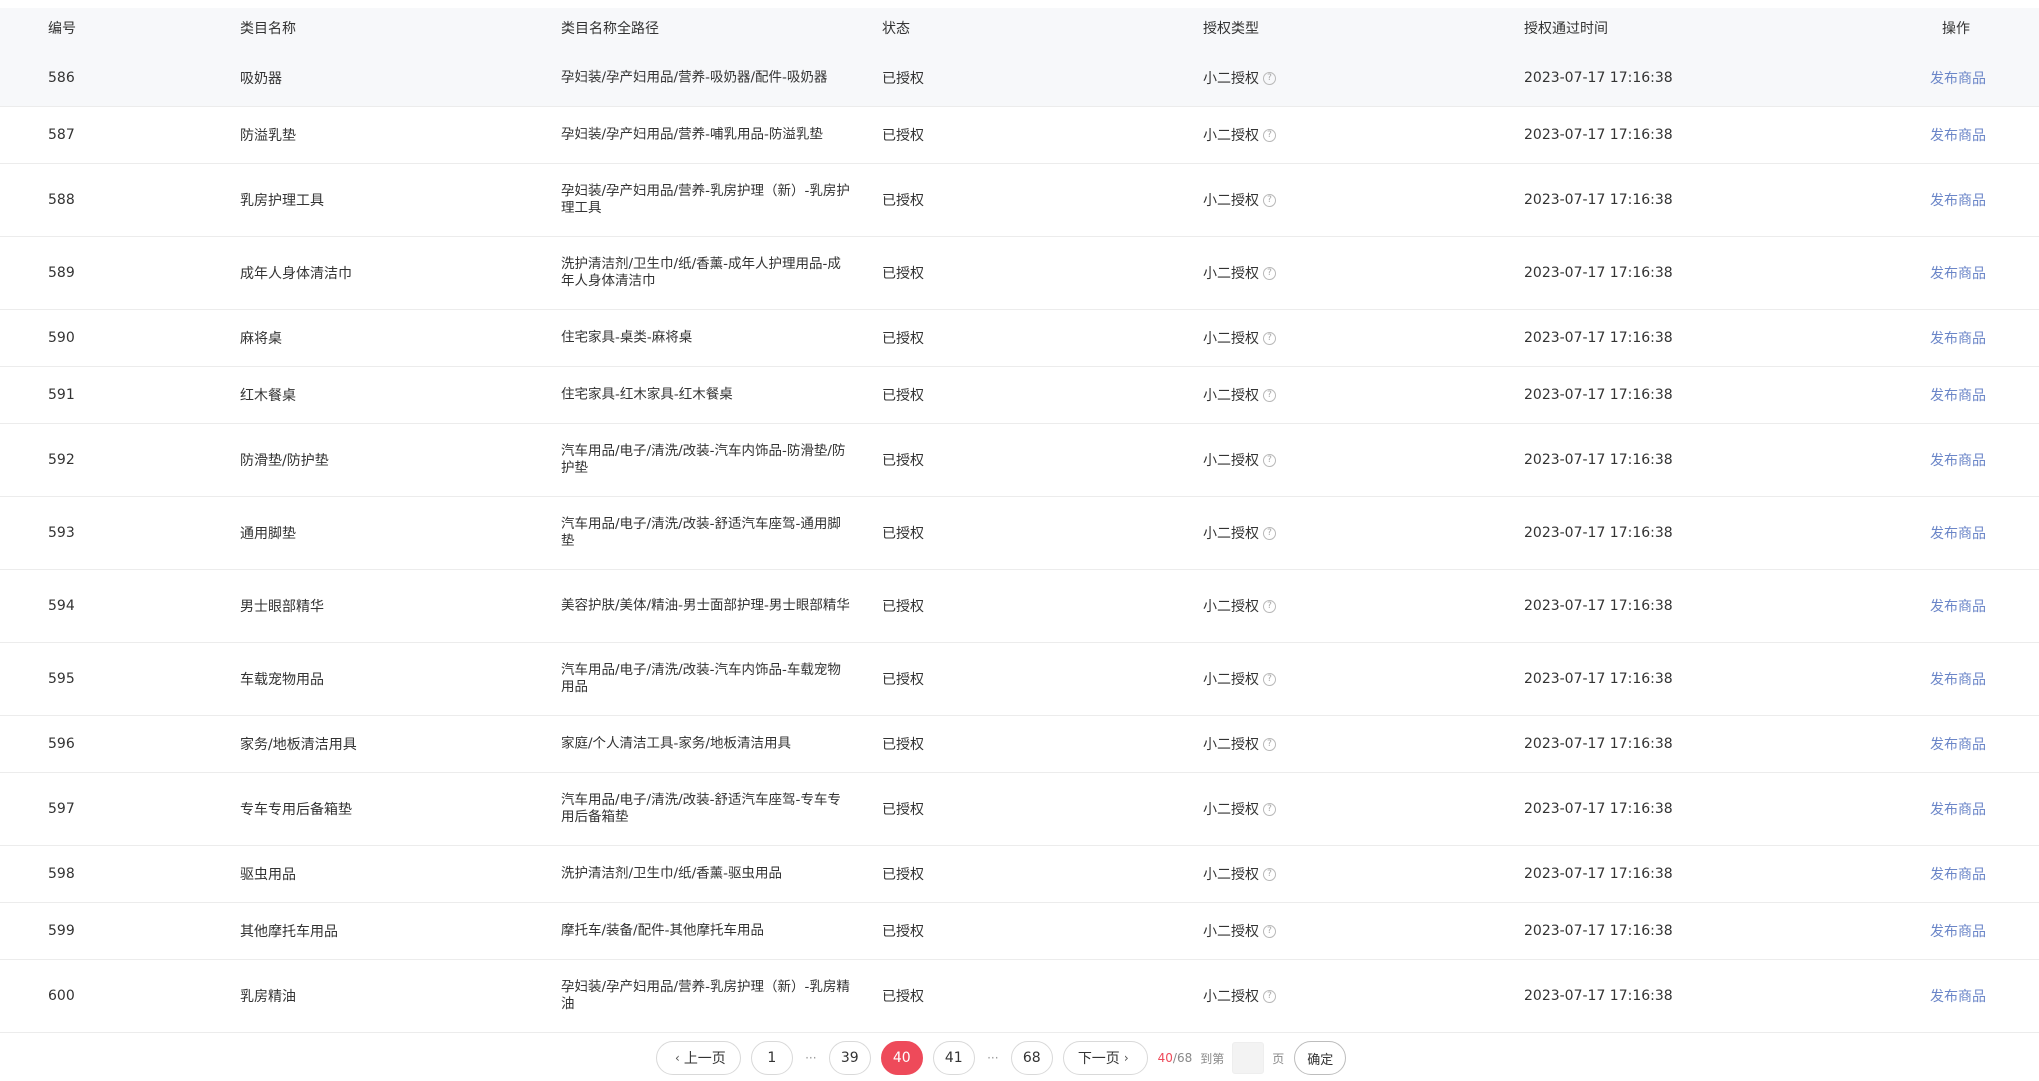 This screenshot has height=1081, width=2039. Describe the element at coordinates (284, 461) in the screenshot. I see `cell-name: 防滑垫/防护垫` at that location.